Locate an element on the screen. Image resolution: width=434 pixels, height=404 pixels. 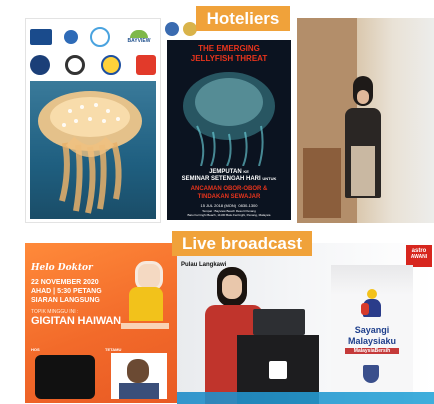
time-text: 0830-1300 is located at coordinates (248, 205).